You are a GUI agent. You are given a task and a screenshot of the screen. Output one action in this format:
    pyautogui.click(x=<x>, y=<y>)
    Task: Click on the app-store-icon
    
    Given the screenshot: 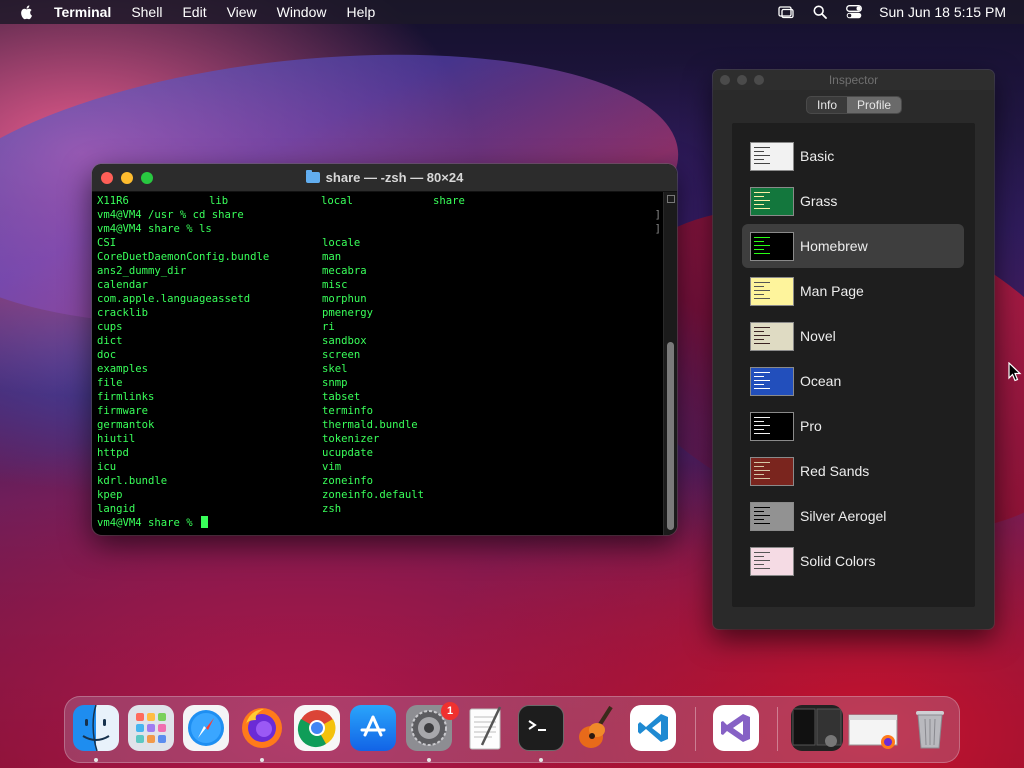 What is the action you would take?
    pyautogui.click(x=373, y=728)
    